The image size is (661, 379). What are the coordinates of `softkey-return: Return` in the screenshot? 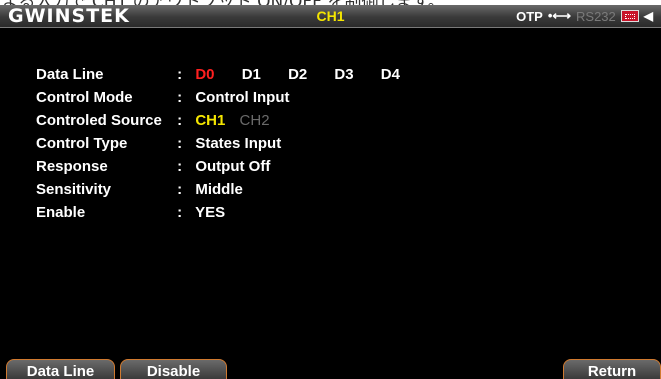 It's located at (612, 369).